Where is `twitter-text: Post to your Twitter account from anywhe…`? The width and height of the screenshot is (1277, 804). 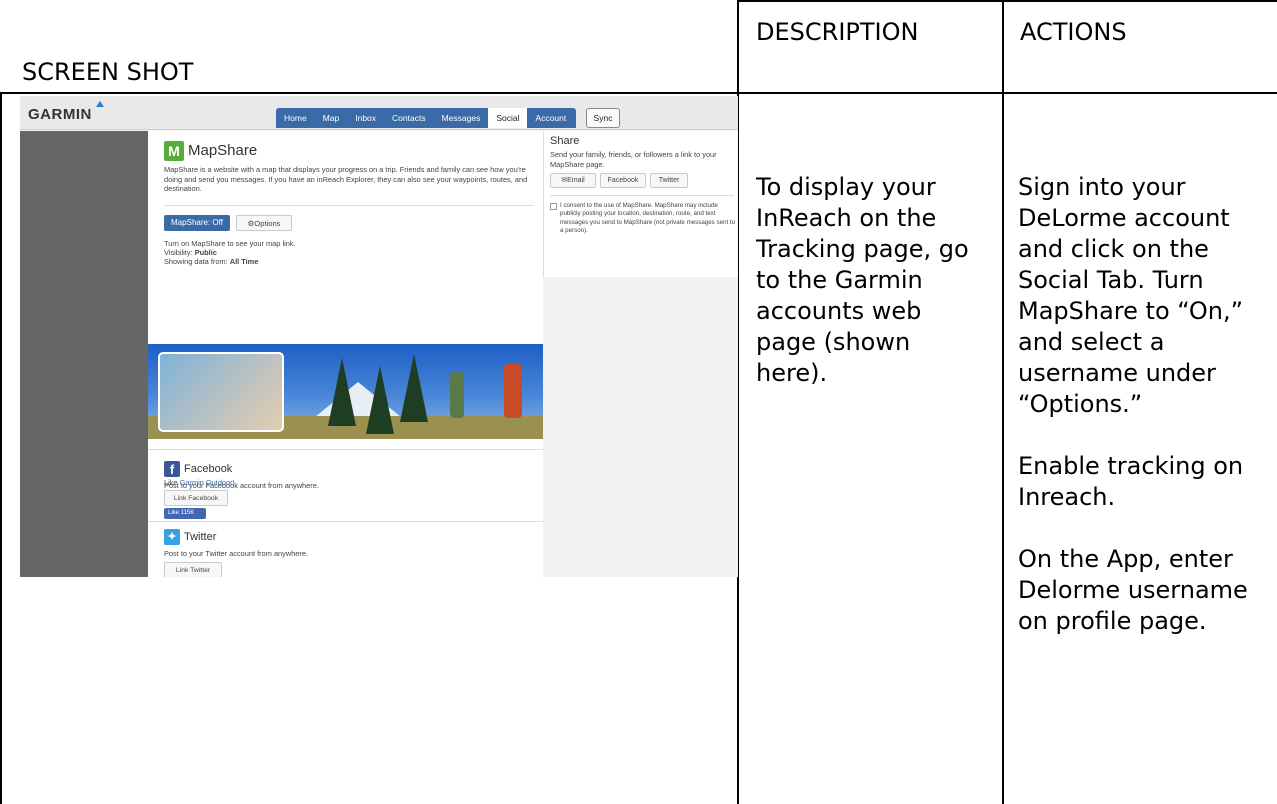 twitter-text: Post to your Twitter account from anywhe… is located at coordinates (236, 553).